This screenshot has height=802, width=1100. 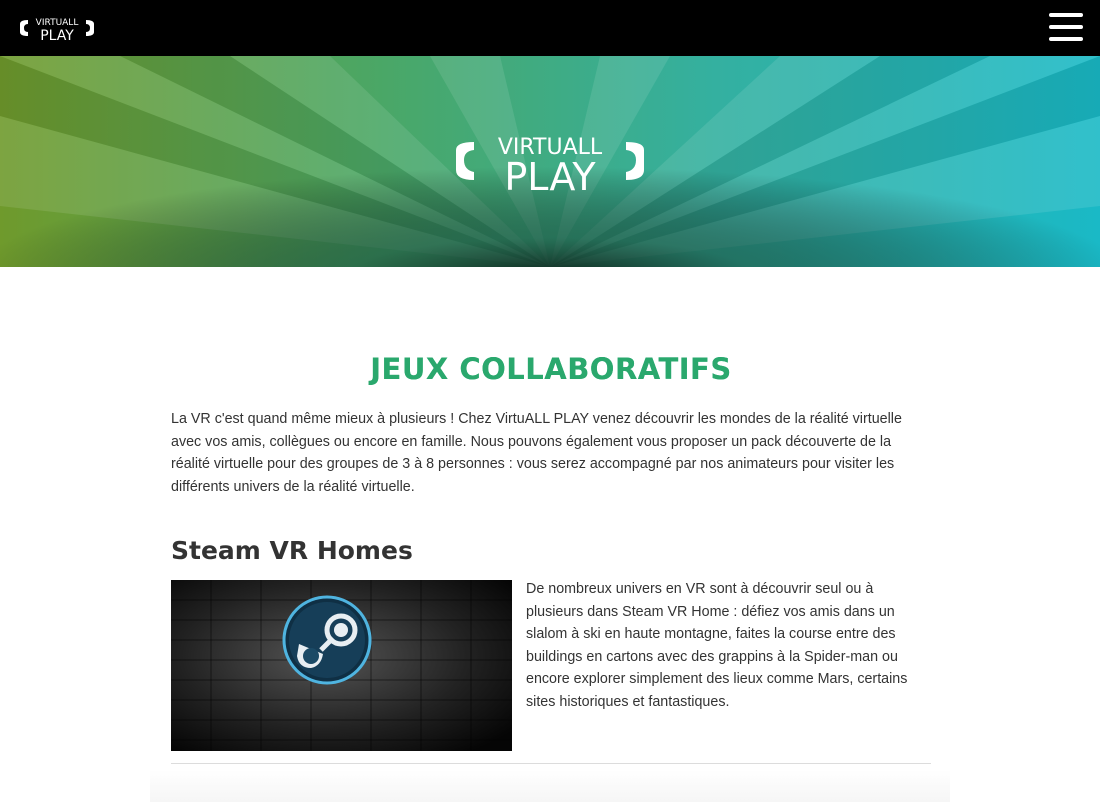 I want to click on virtuall-play-logo: VIRTUALL PLAY, so click(x=57, y=28).